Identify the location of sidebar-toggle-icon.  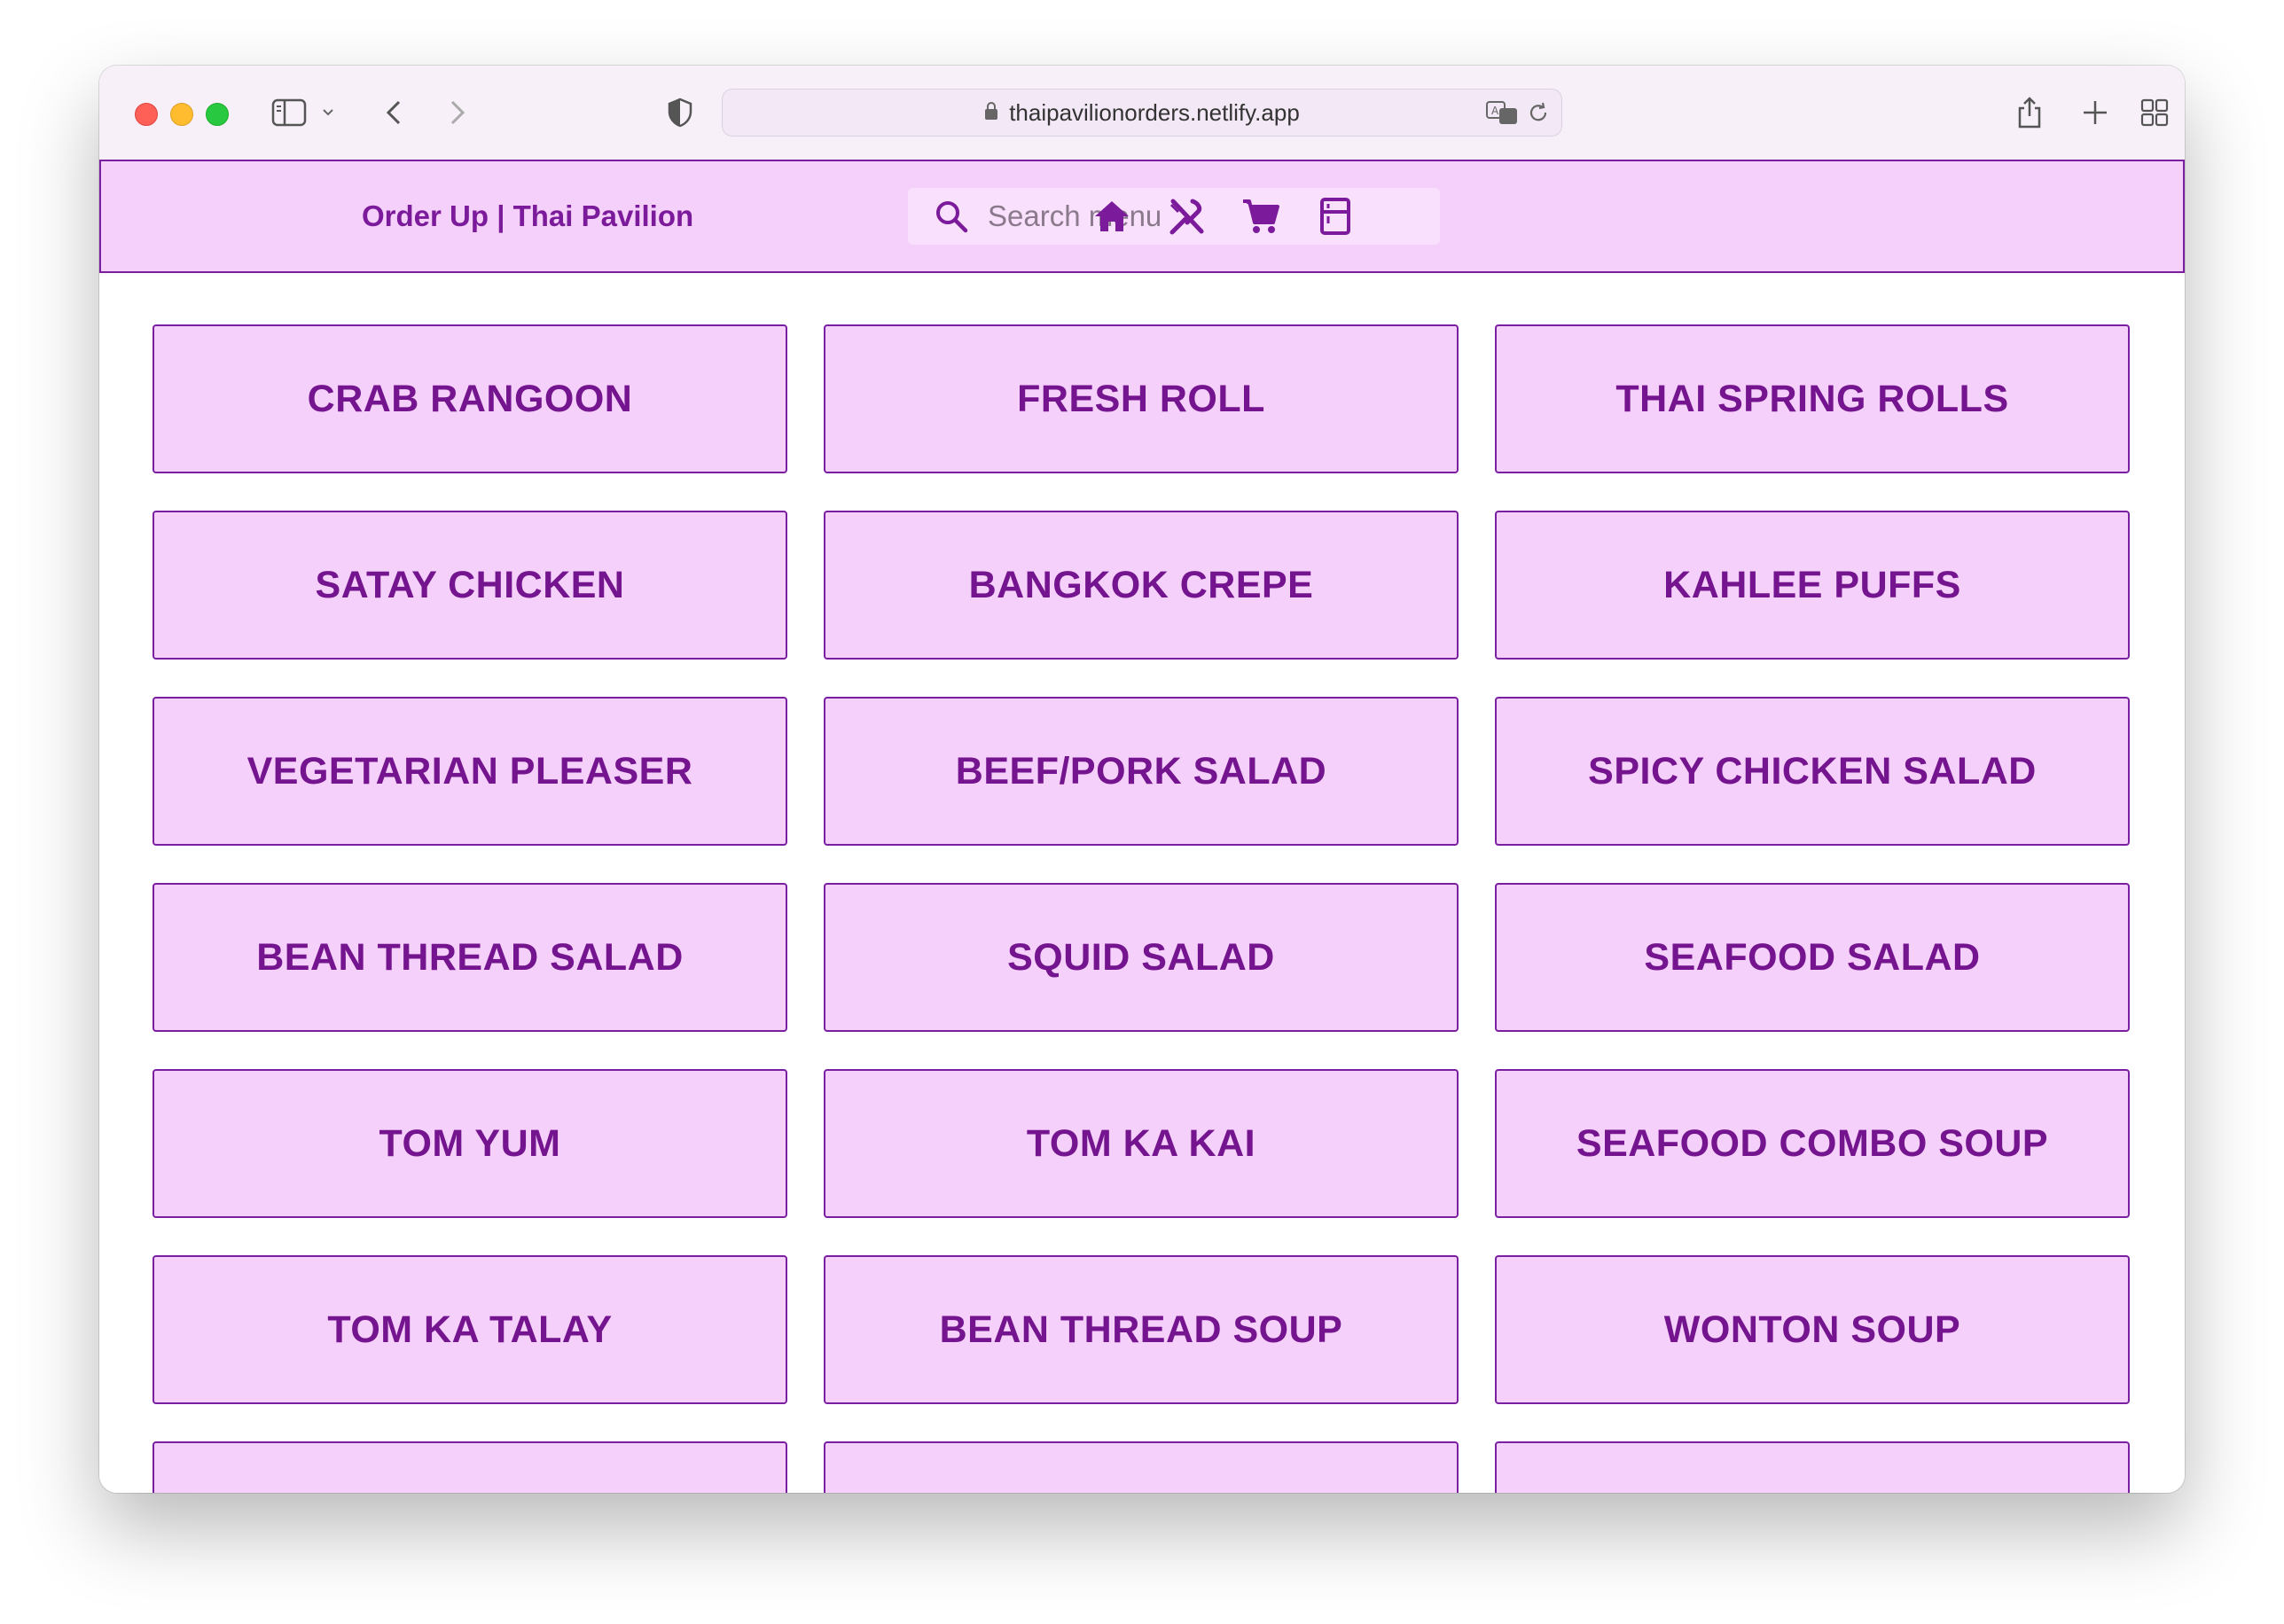
(289, 112).